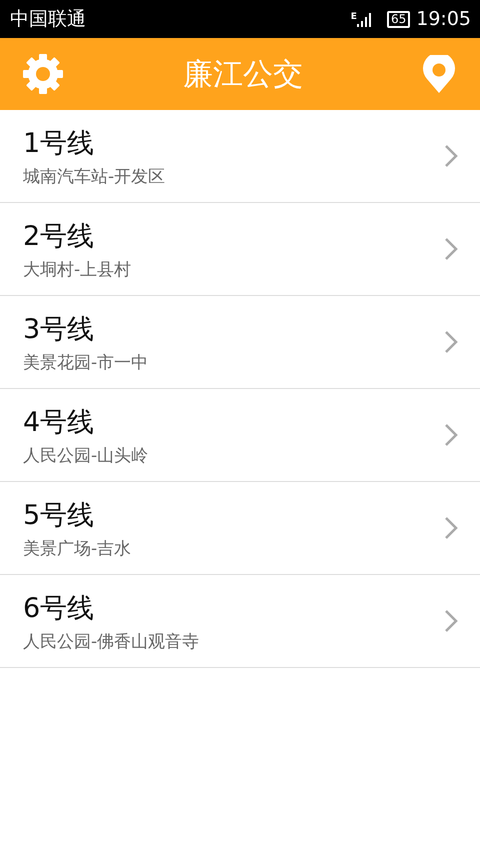  What do you see at coordinates (240, 342) in the screenshot?
I see `route-item: 3号线 美景花园-市一中` at bounding box center [240, 342].